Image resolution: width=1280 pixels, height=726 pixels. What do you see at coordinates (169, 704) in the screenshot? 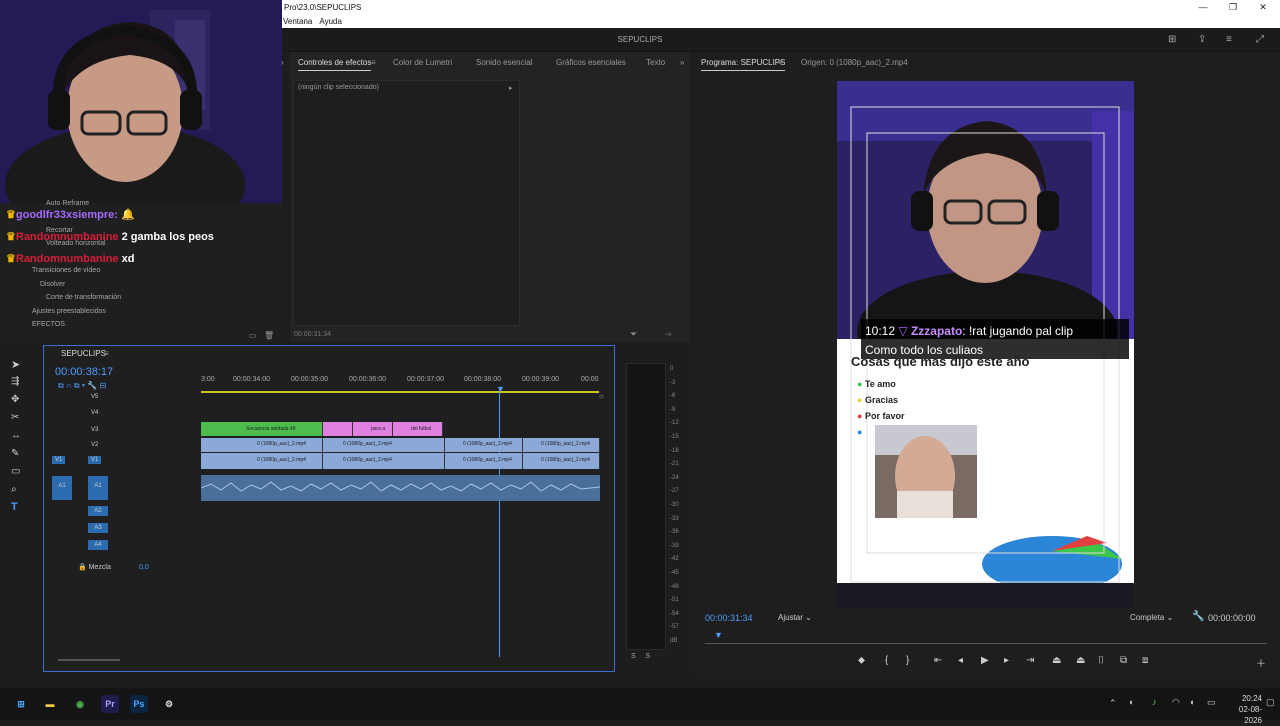
I see `obs-icon: ⚙` at bounding box center [169, 704].